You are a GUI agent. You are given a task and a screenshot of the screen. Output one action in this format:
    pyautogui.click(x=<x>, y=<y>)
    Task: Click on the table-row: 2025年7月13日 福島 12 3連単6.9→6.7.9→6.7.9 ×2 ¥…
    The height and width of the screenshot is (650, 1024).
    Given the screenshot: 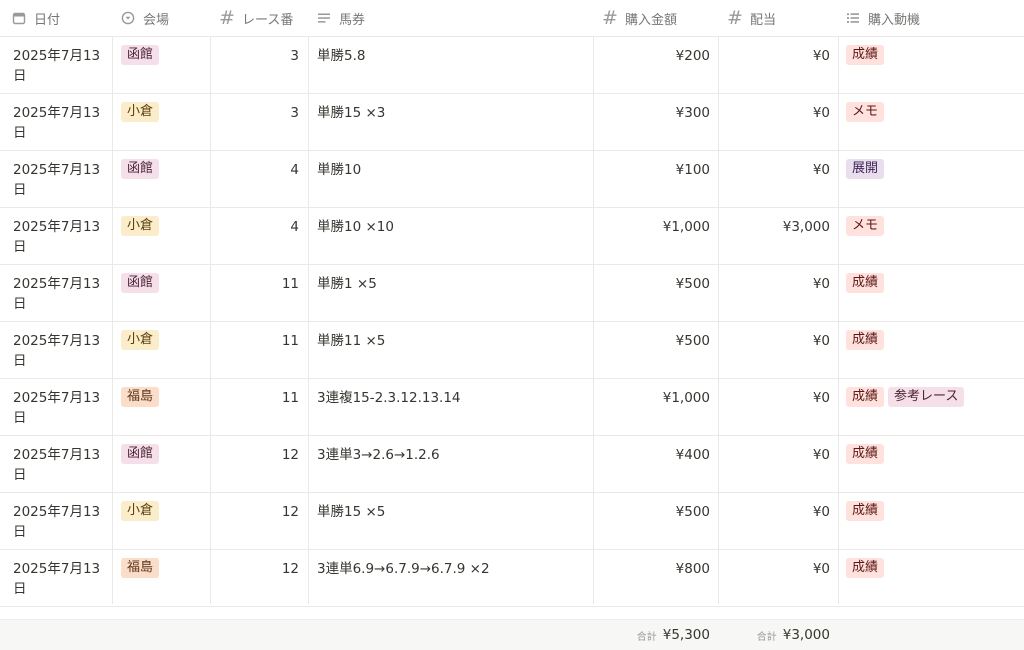 What is the action you would take?
    pyautogui.click(x=512, y=578)
    